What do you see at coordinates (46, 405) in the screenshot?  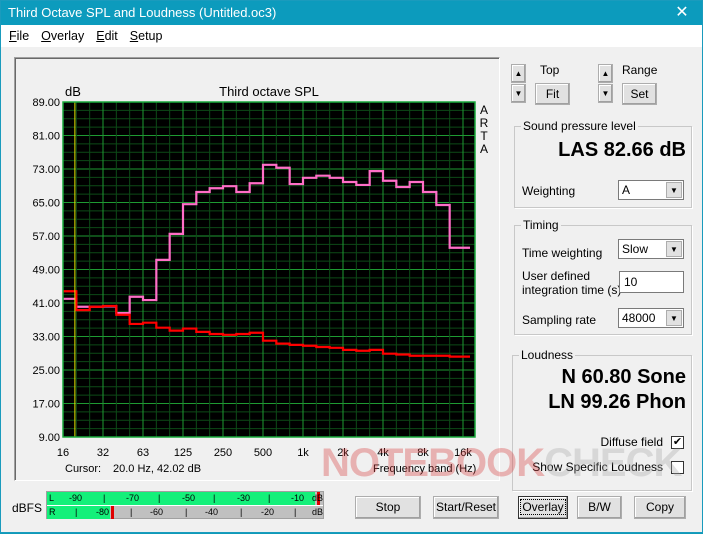 I see `y-tick-label: 17.00` at bounding box center [46, 405].